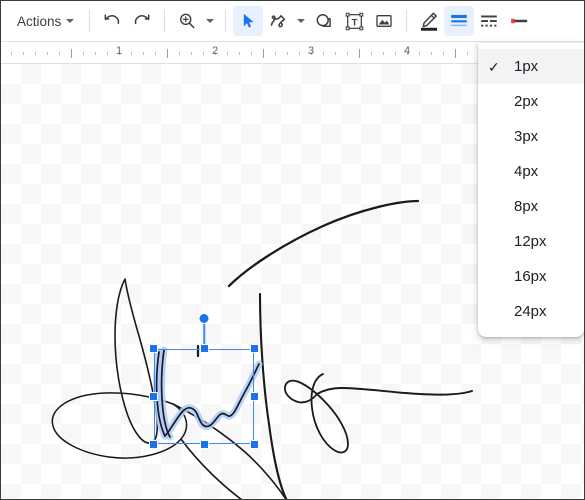  I want to click on line-weight-option-24px: 24px, so click(531, 311).